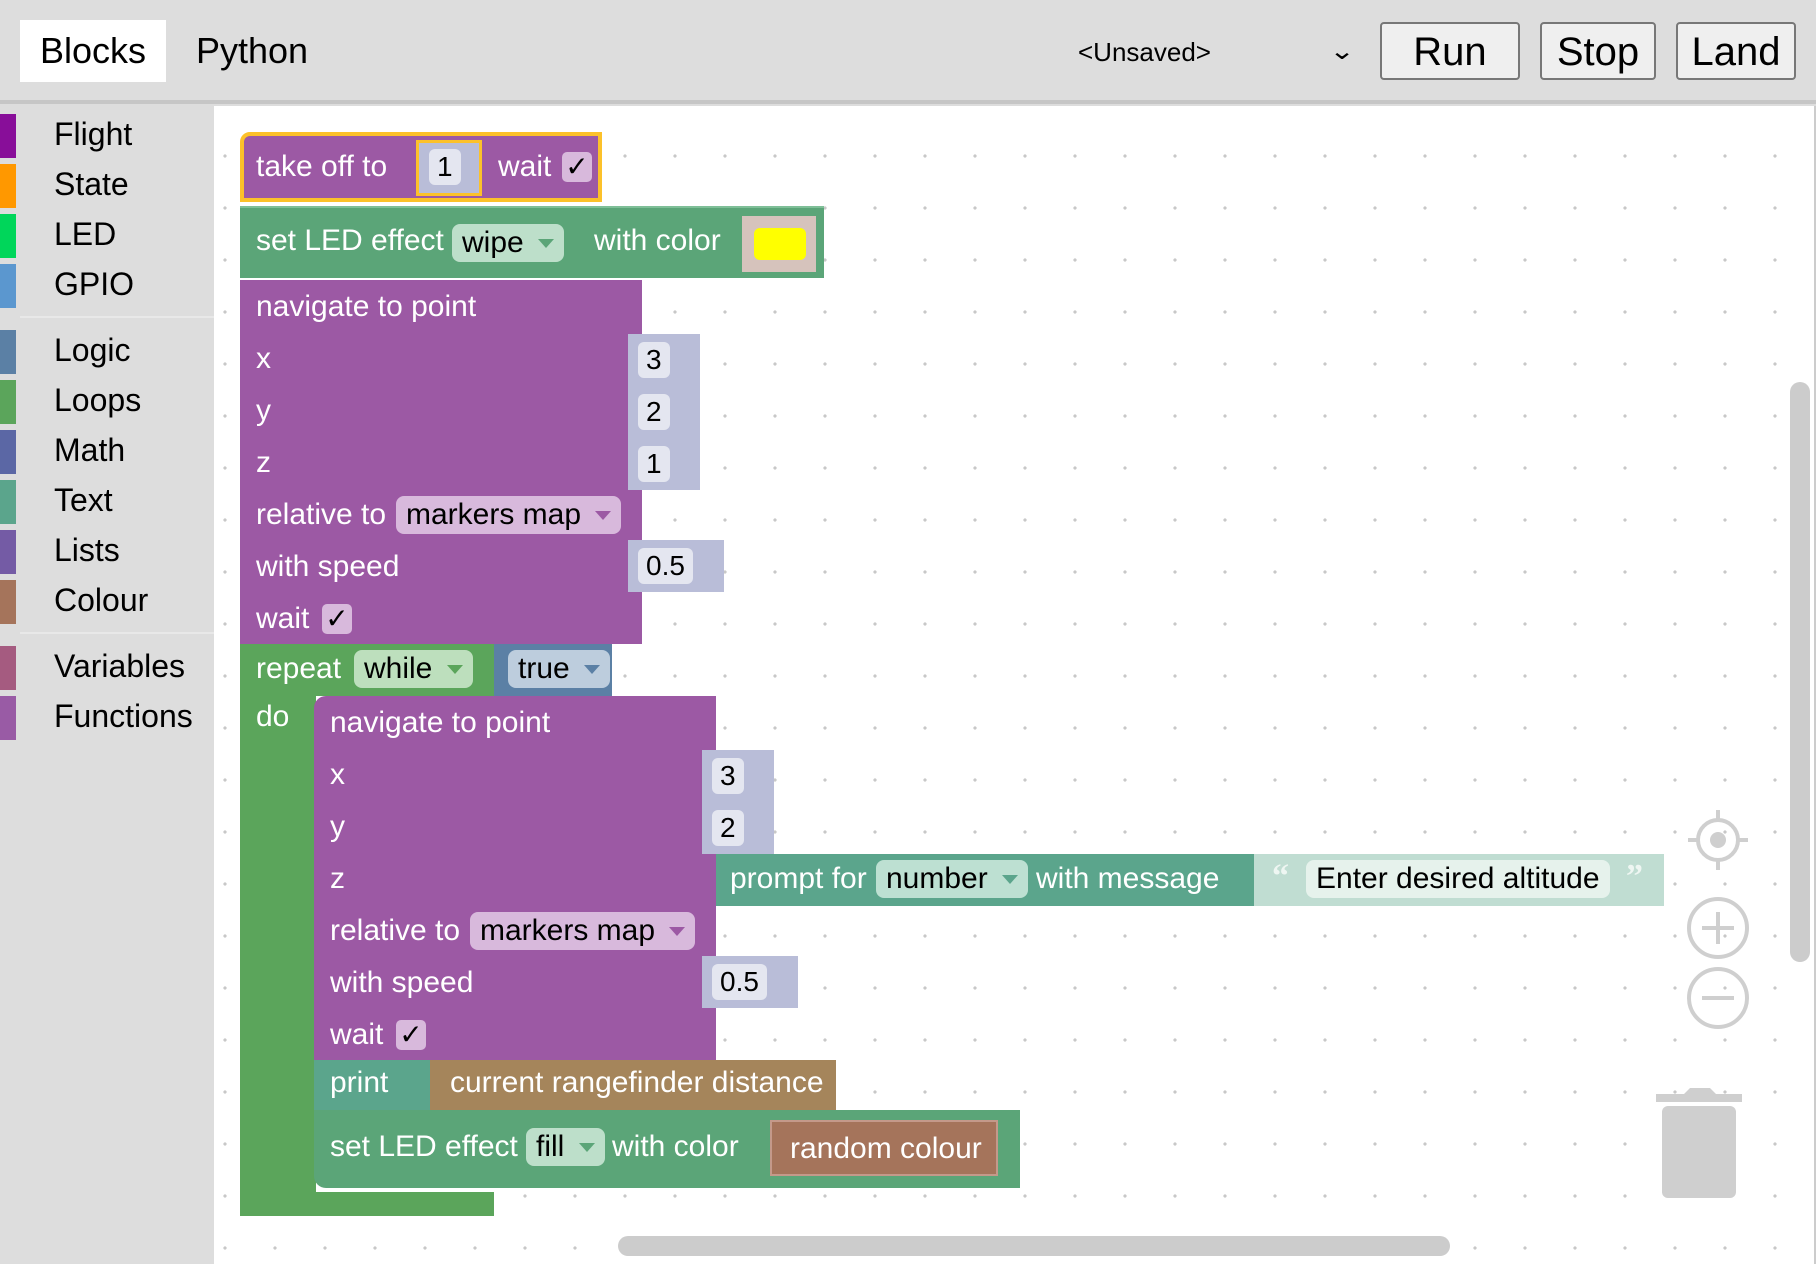 Image resolution: width=1816 pixels, height=1264 pixels. I want to click on category-label: GPIO, so click(94, 284).